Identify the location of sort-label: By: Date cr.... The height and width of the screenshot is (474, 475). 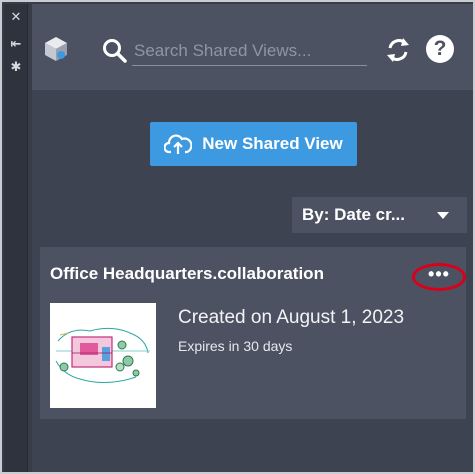
(353, 214).